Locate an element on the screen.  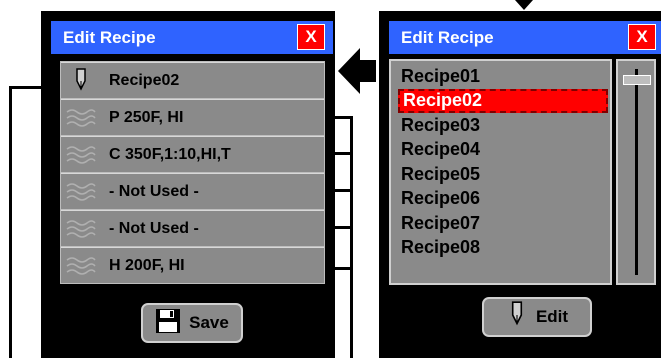
connector-line is located at coordinates (10, 222).